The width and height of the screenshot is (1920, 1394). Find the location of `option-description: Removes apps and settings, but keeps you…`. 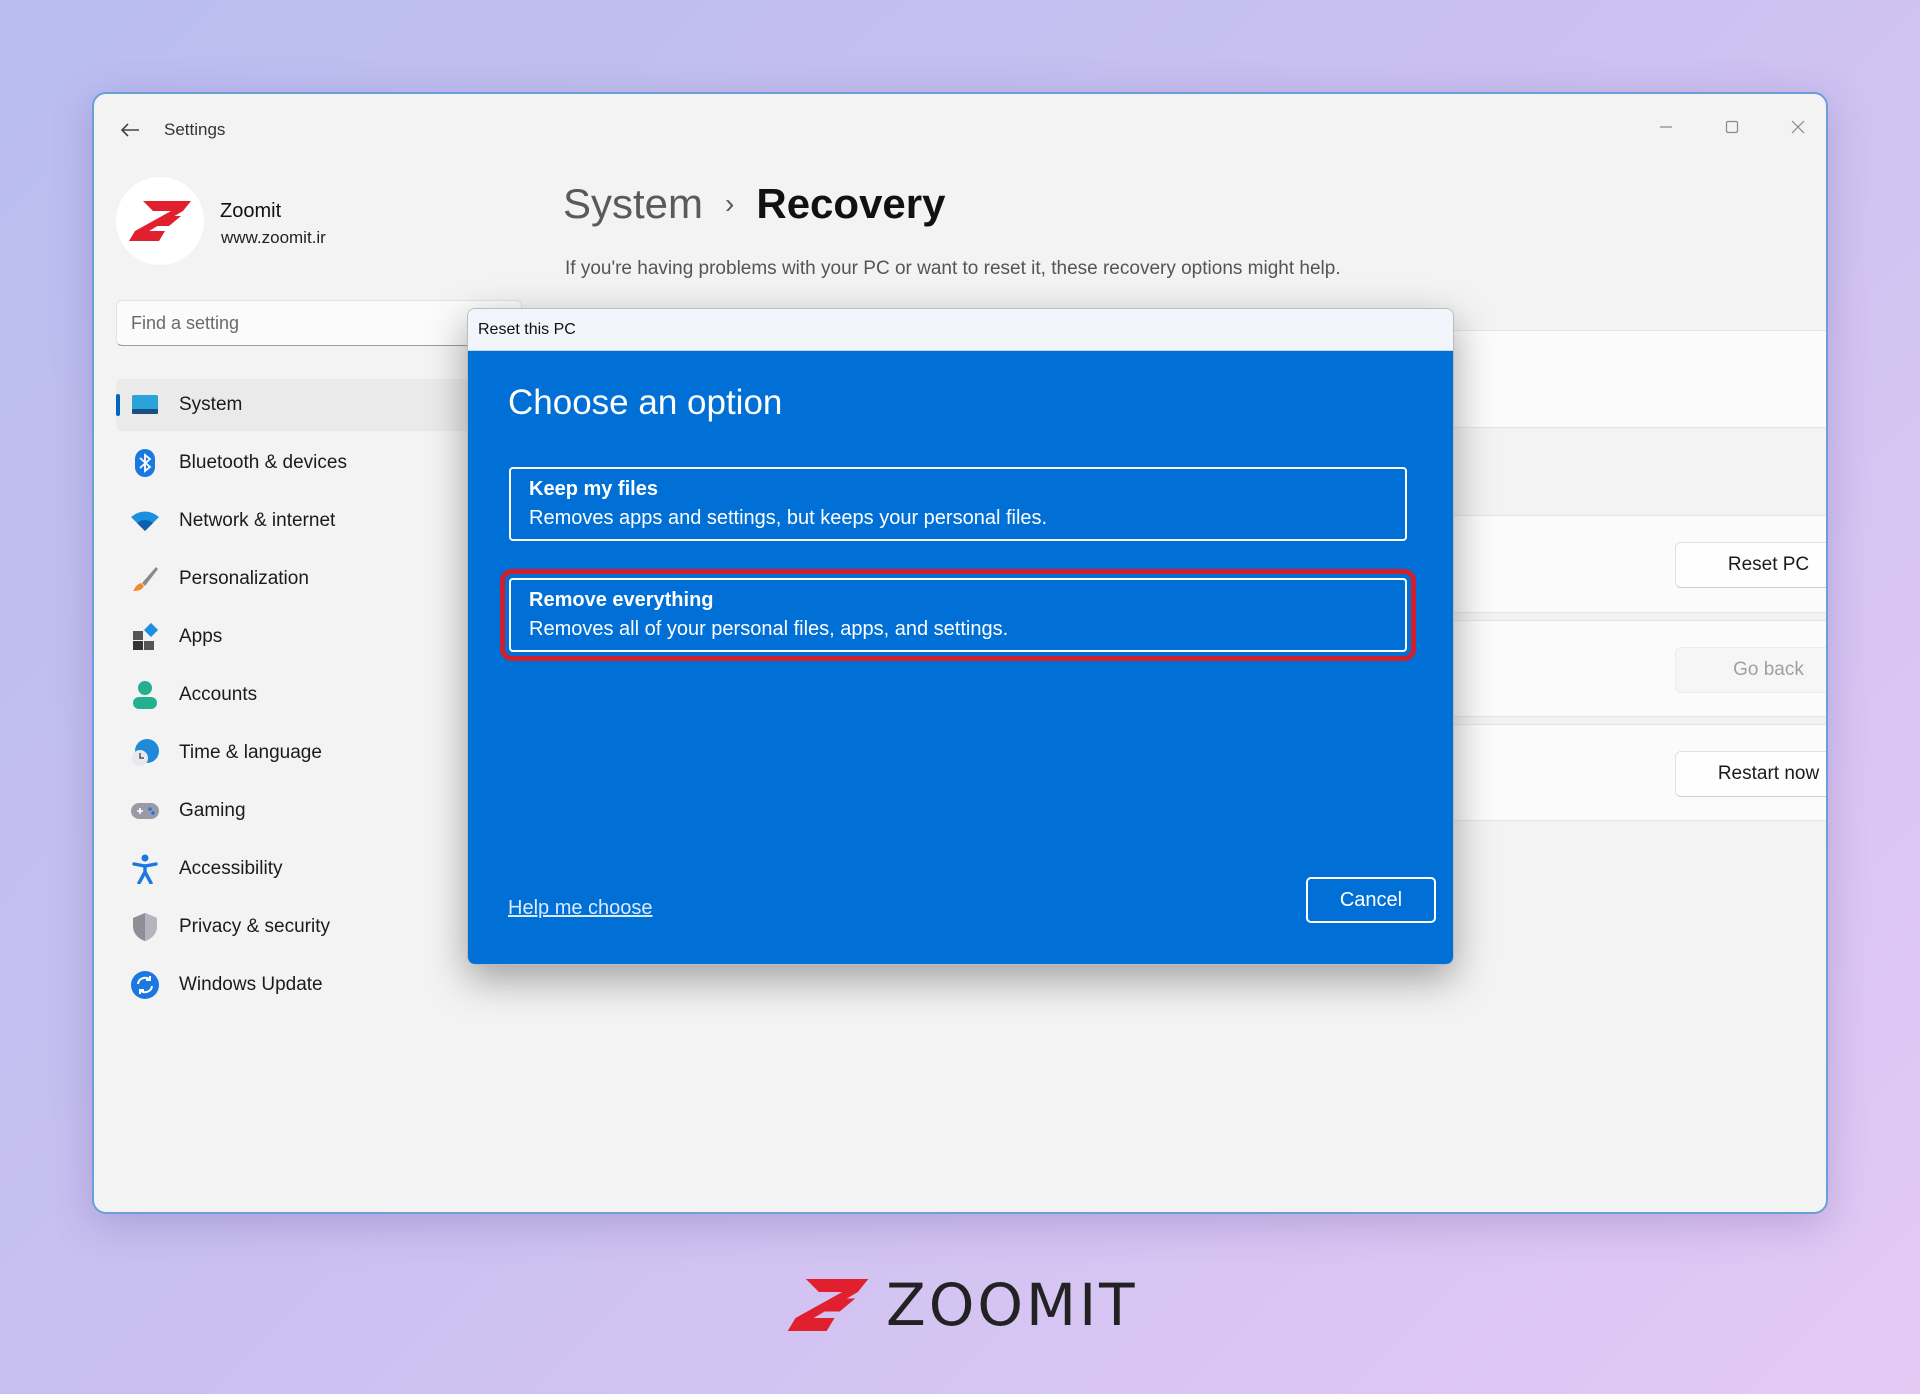

option-description: Removes apps and settings, but keeps you… is located at coordinates (788, 518).